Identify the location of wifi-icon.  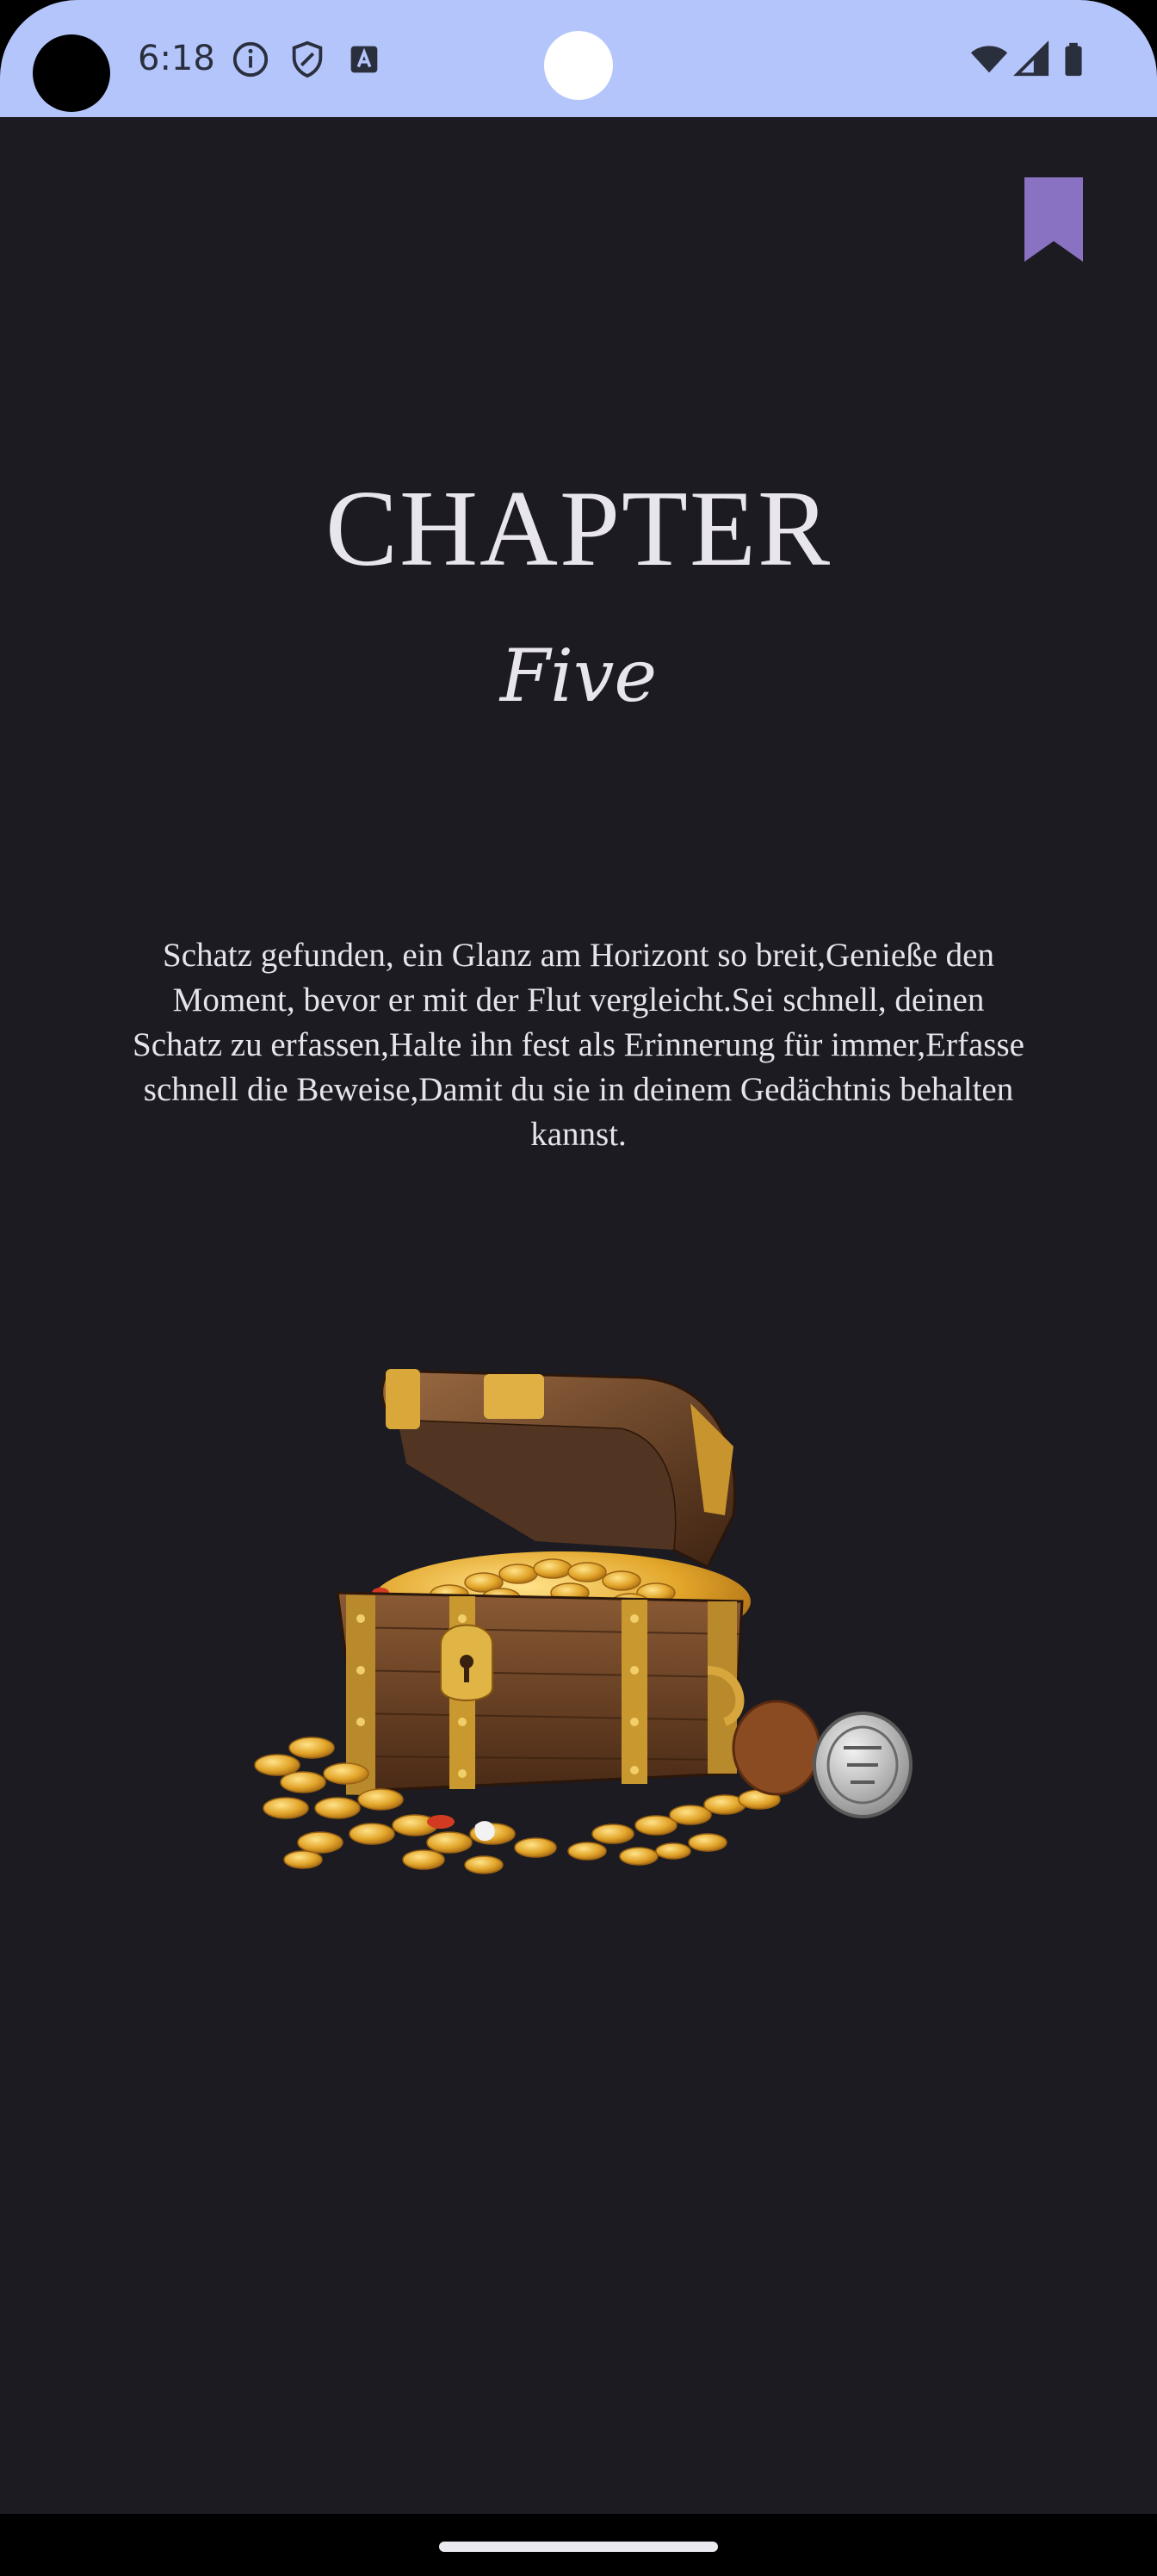
(989, 60).